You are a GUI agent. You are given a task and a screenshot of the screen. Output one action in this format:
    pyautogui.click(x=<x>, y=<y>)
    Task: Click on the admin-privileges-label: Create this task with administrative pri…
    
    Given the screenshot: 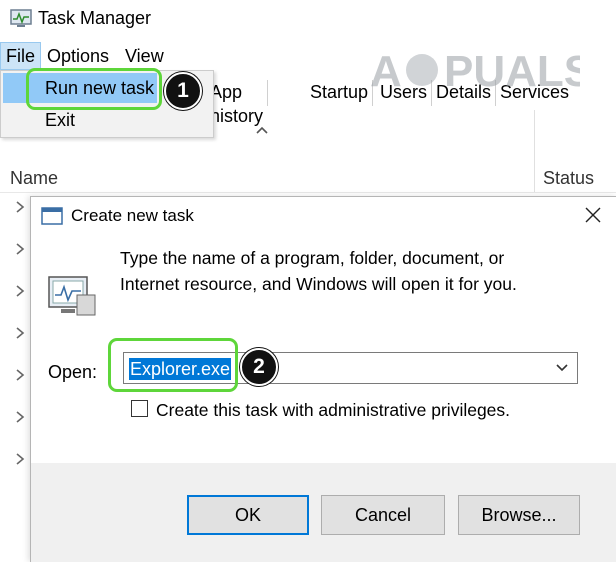 What is the action you would take?
    pyautogui.click(x=333, y=410)
    